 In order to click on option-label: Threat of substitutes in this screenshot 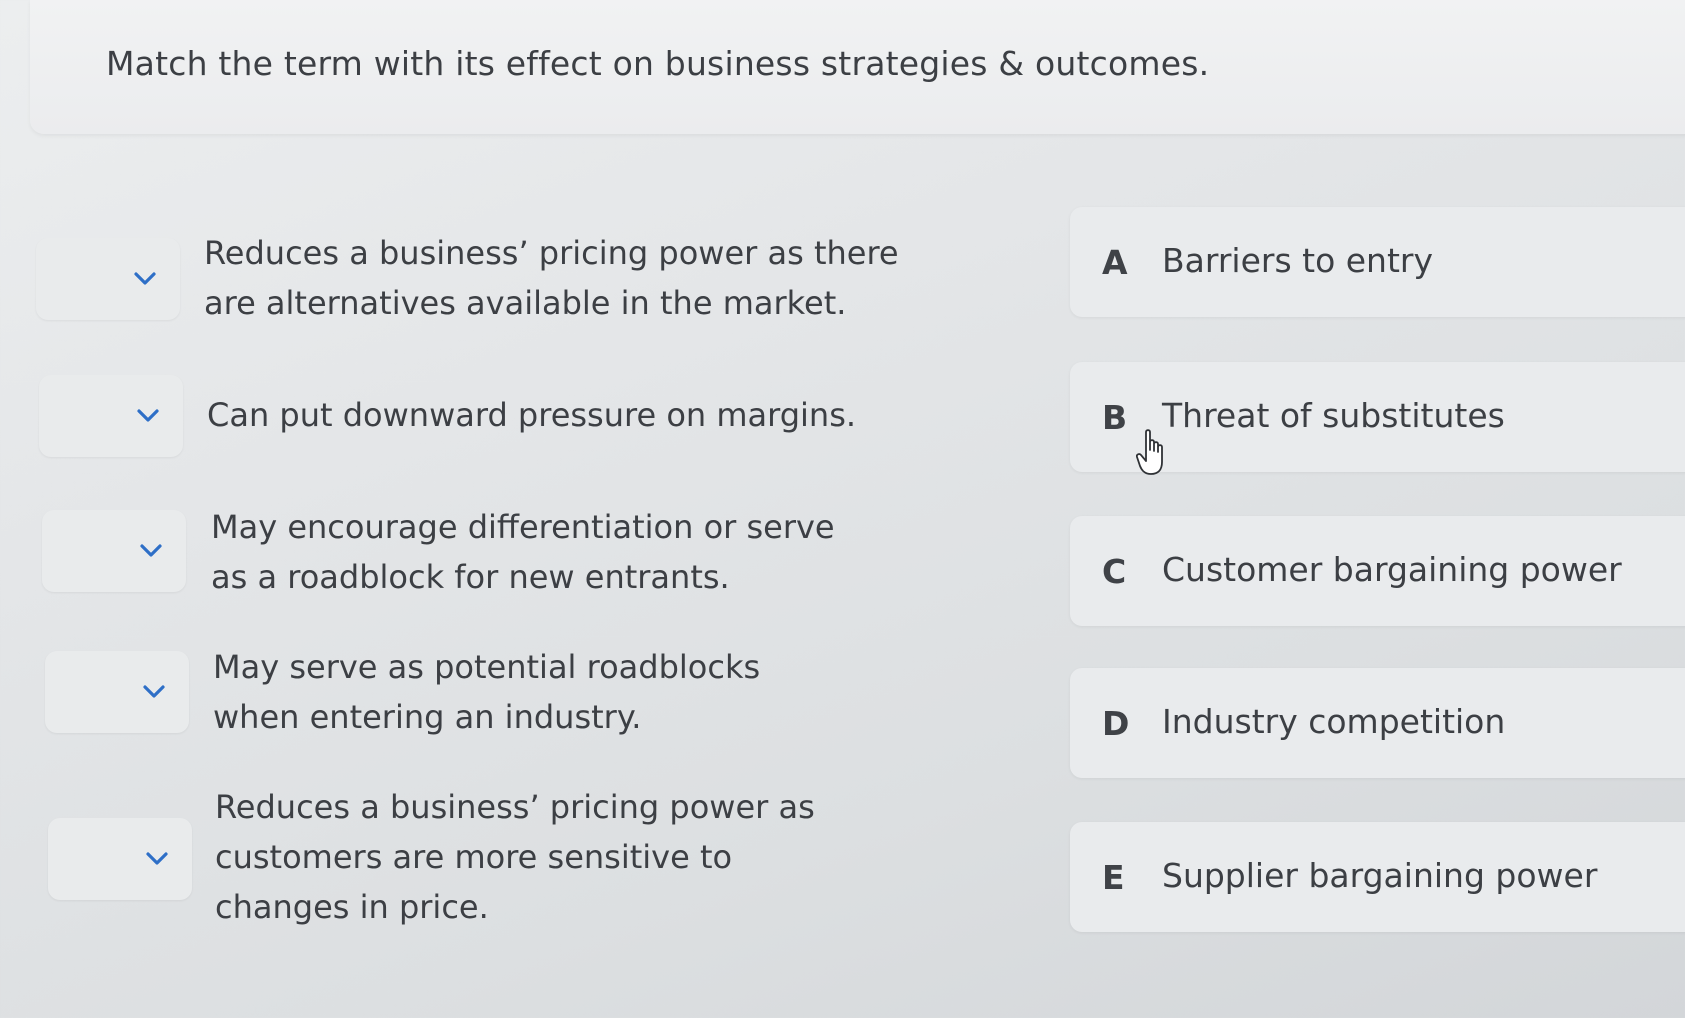, I will do `click(1333, 415)`.